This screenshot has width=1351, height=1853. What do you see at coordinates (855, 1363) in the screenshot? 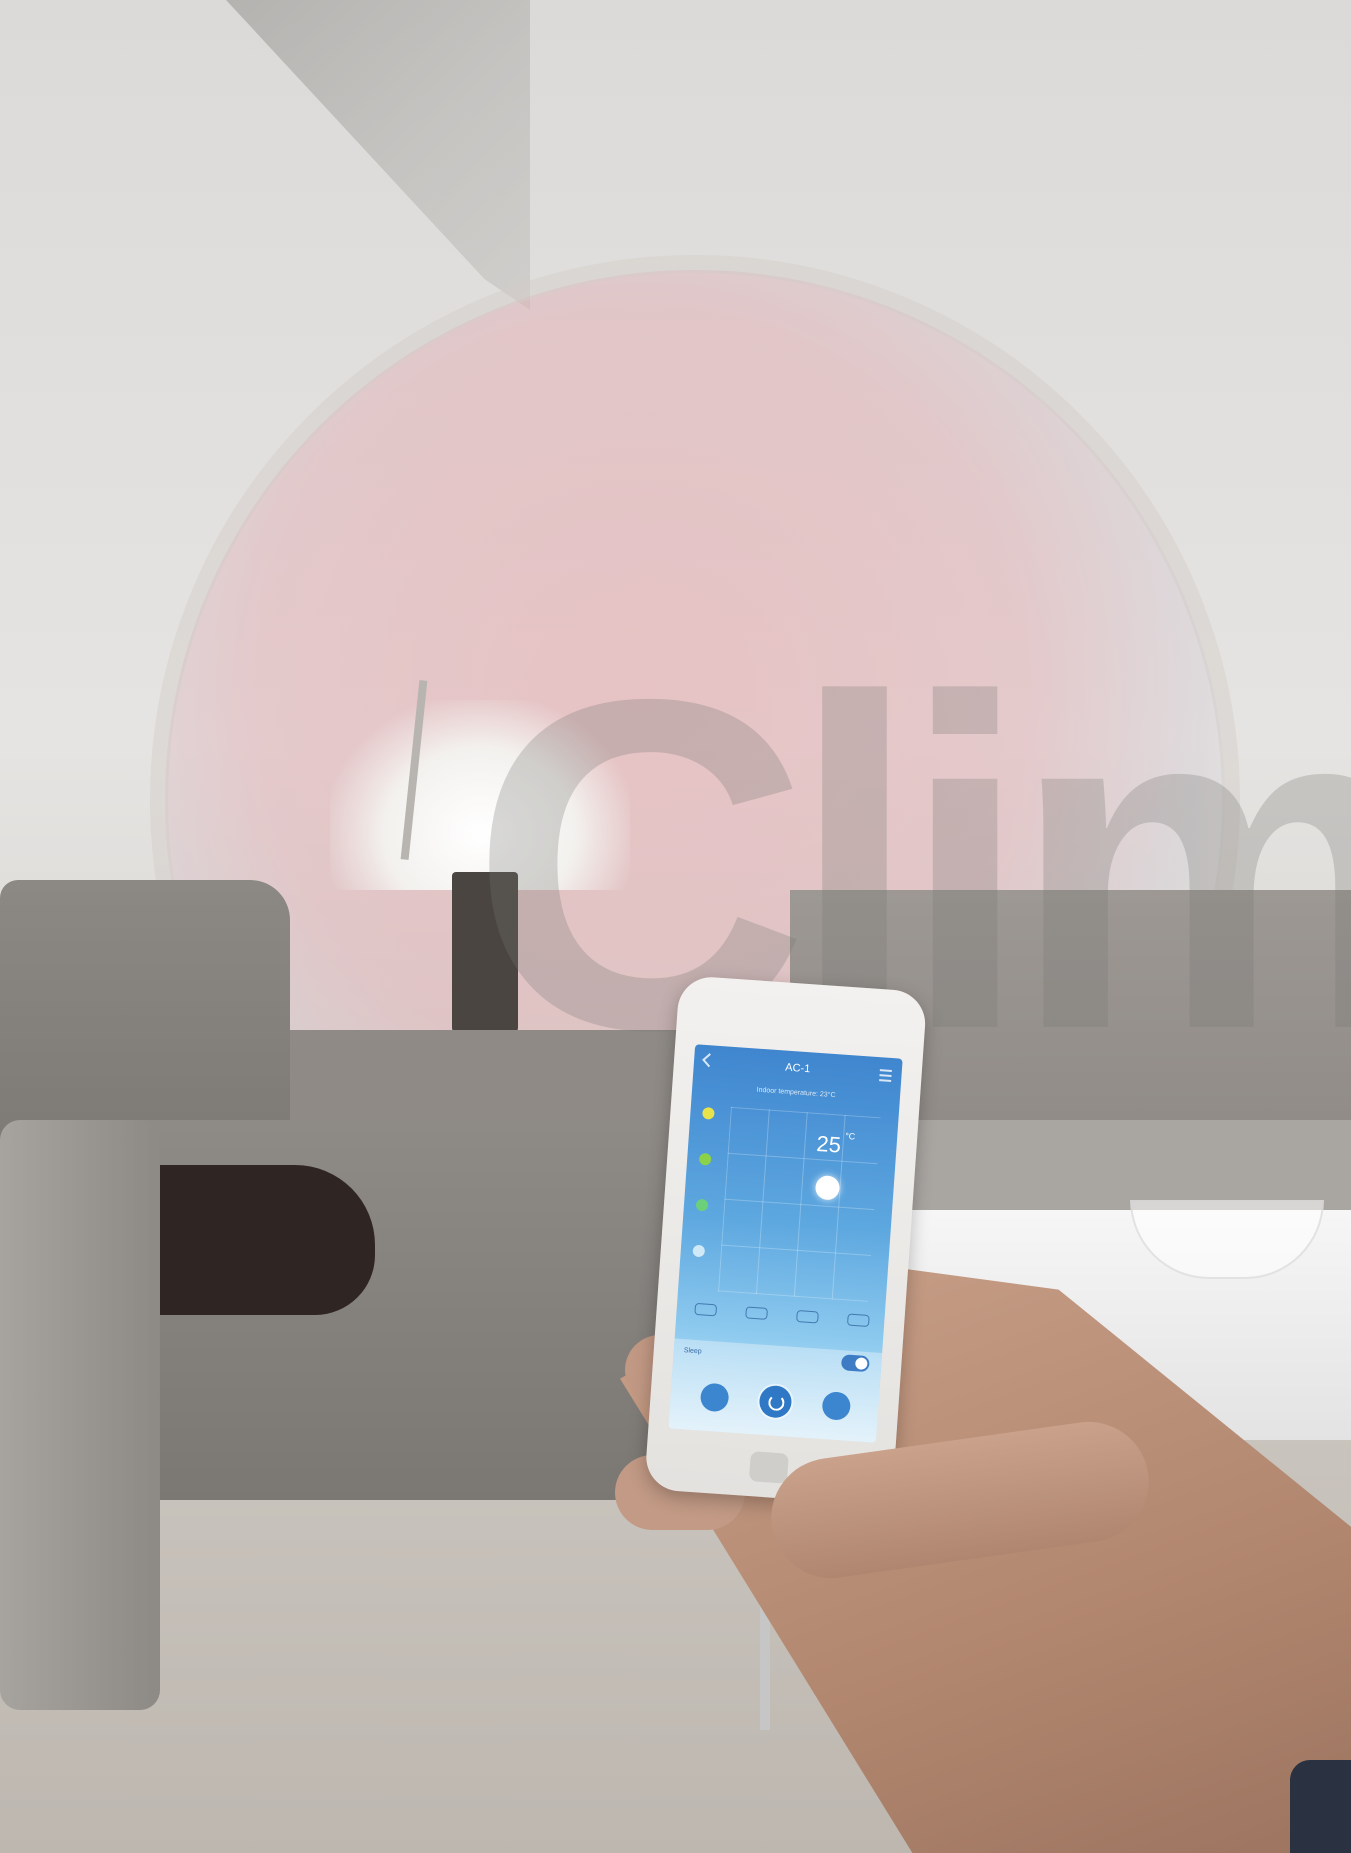
I see `sleep-toggle` at bounding box center [855, 1363].